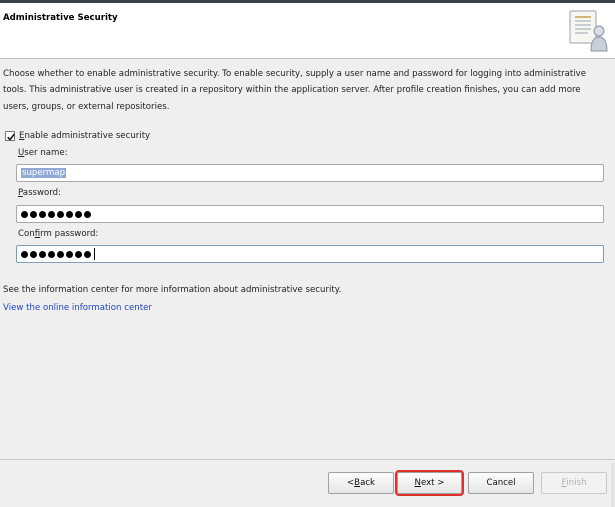  What do you see at coordinates (43, 153) in the screenshot?
I see `user-name-label: User name:` at bounding box center [43, 153].